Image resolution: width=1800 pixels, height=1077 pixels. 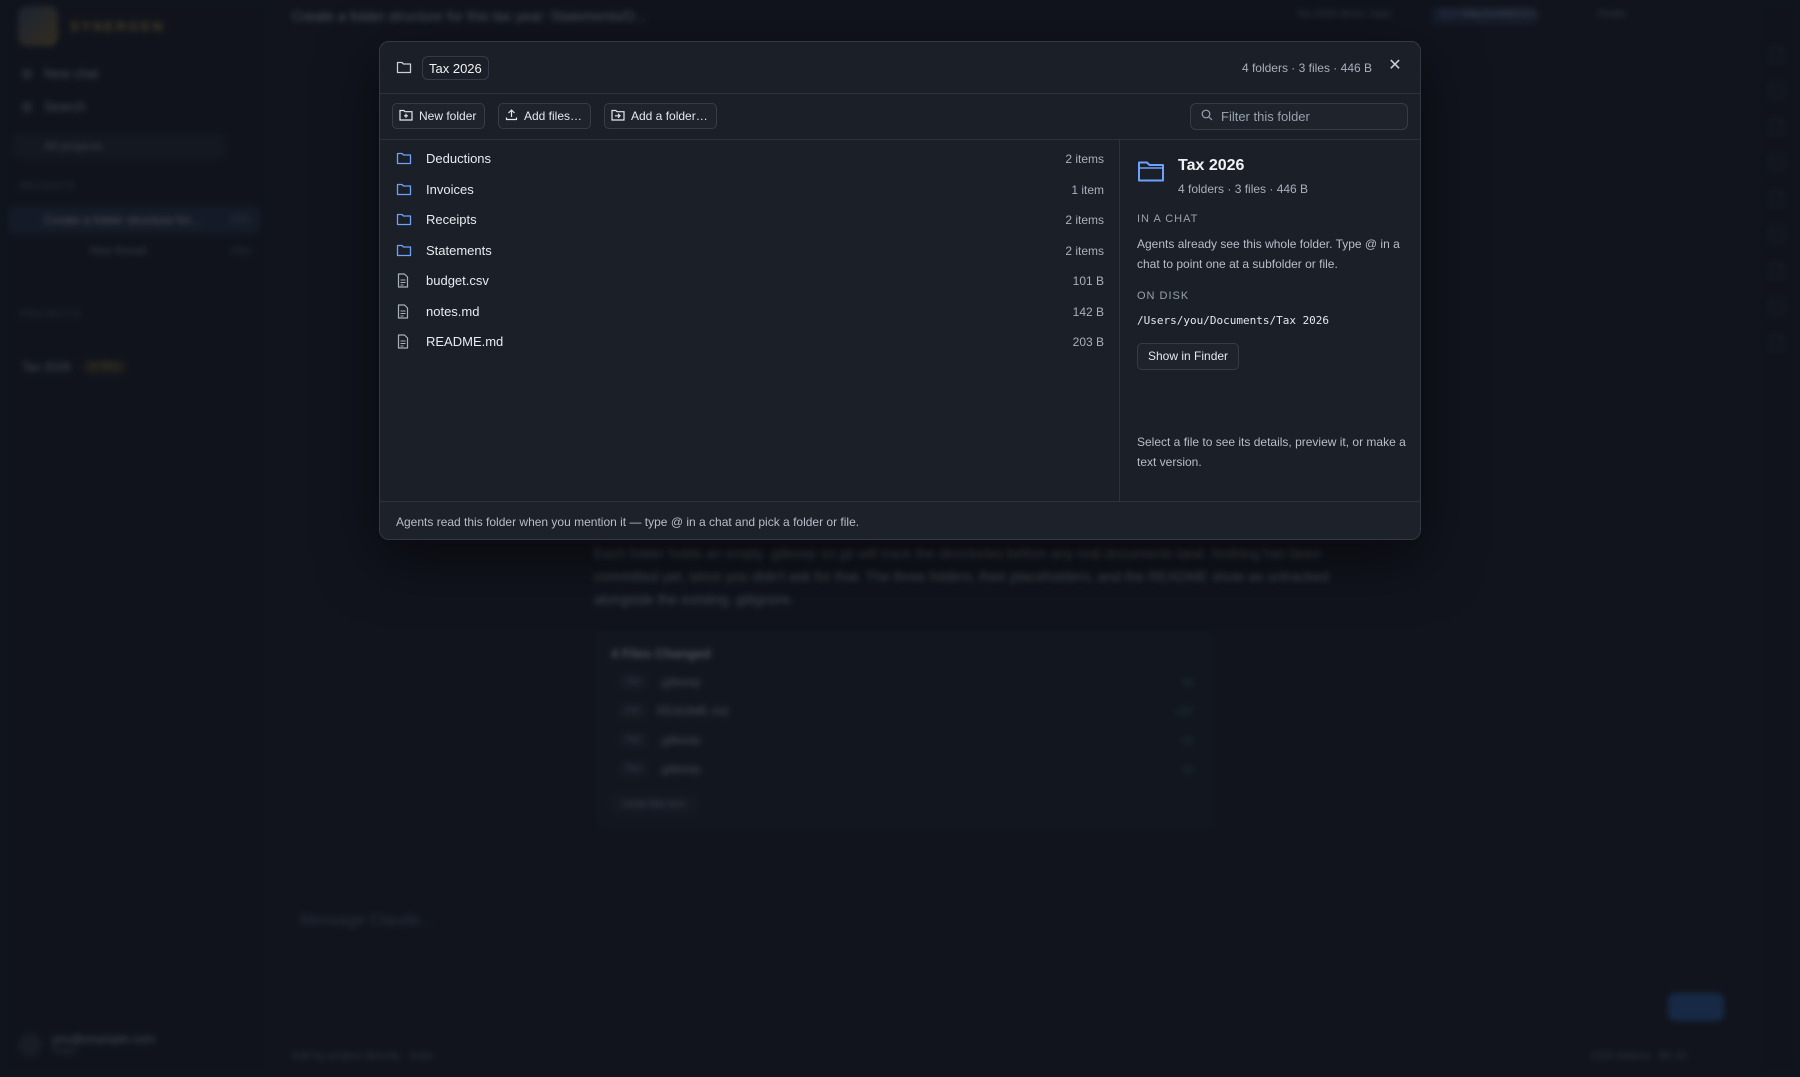 What do you see at coordinates (1243, 189) in the screenshot?
I see `details-summary: 4 folders · 3 files · 446 B` at bounding box center [1243, 189].